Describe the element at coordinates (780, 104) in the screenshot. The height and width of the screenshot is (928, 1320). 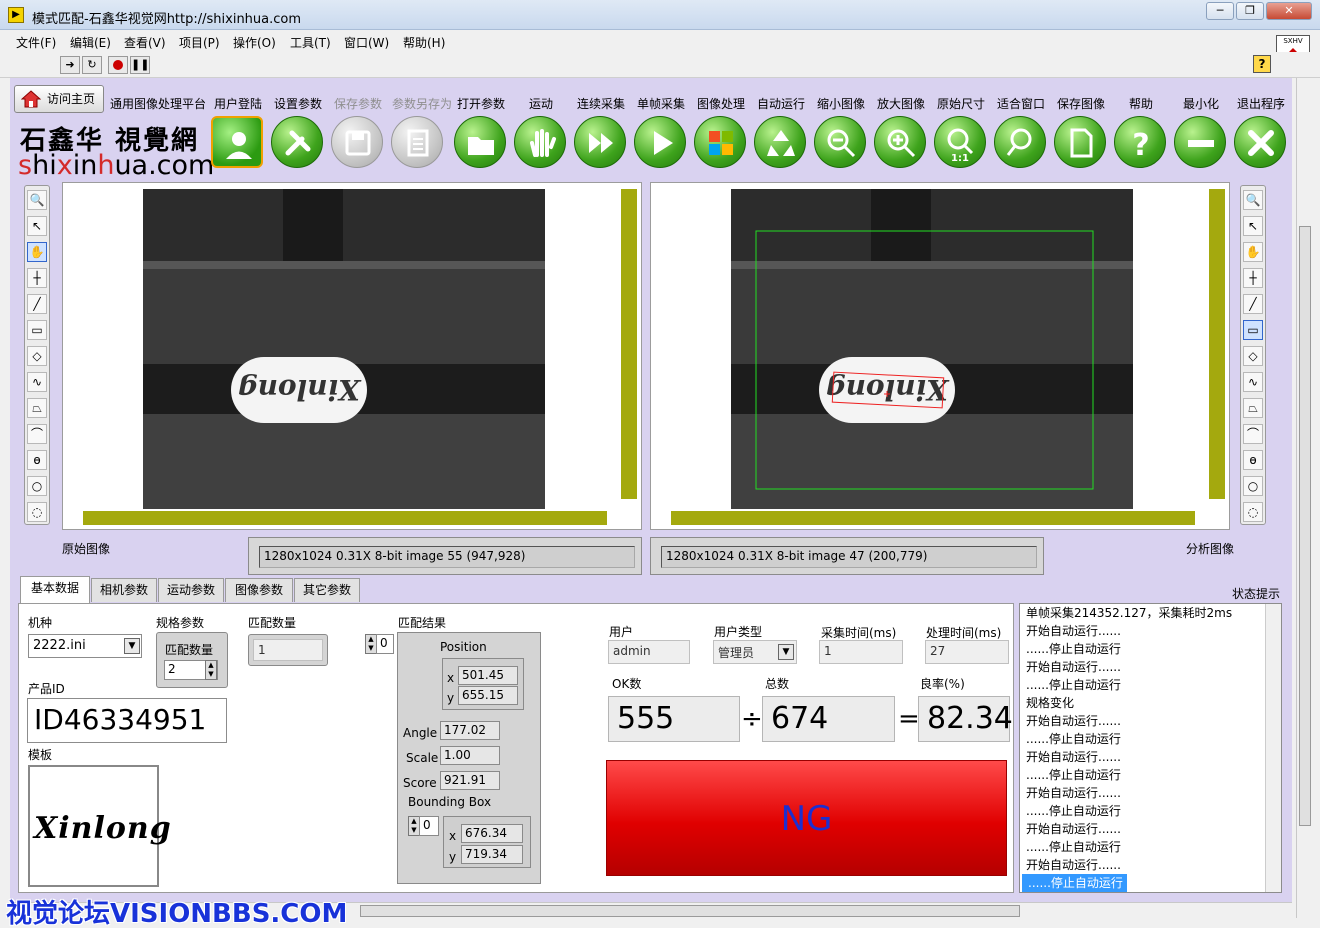
I see `main-label-9: 自动运行` at that location.